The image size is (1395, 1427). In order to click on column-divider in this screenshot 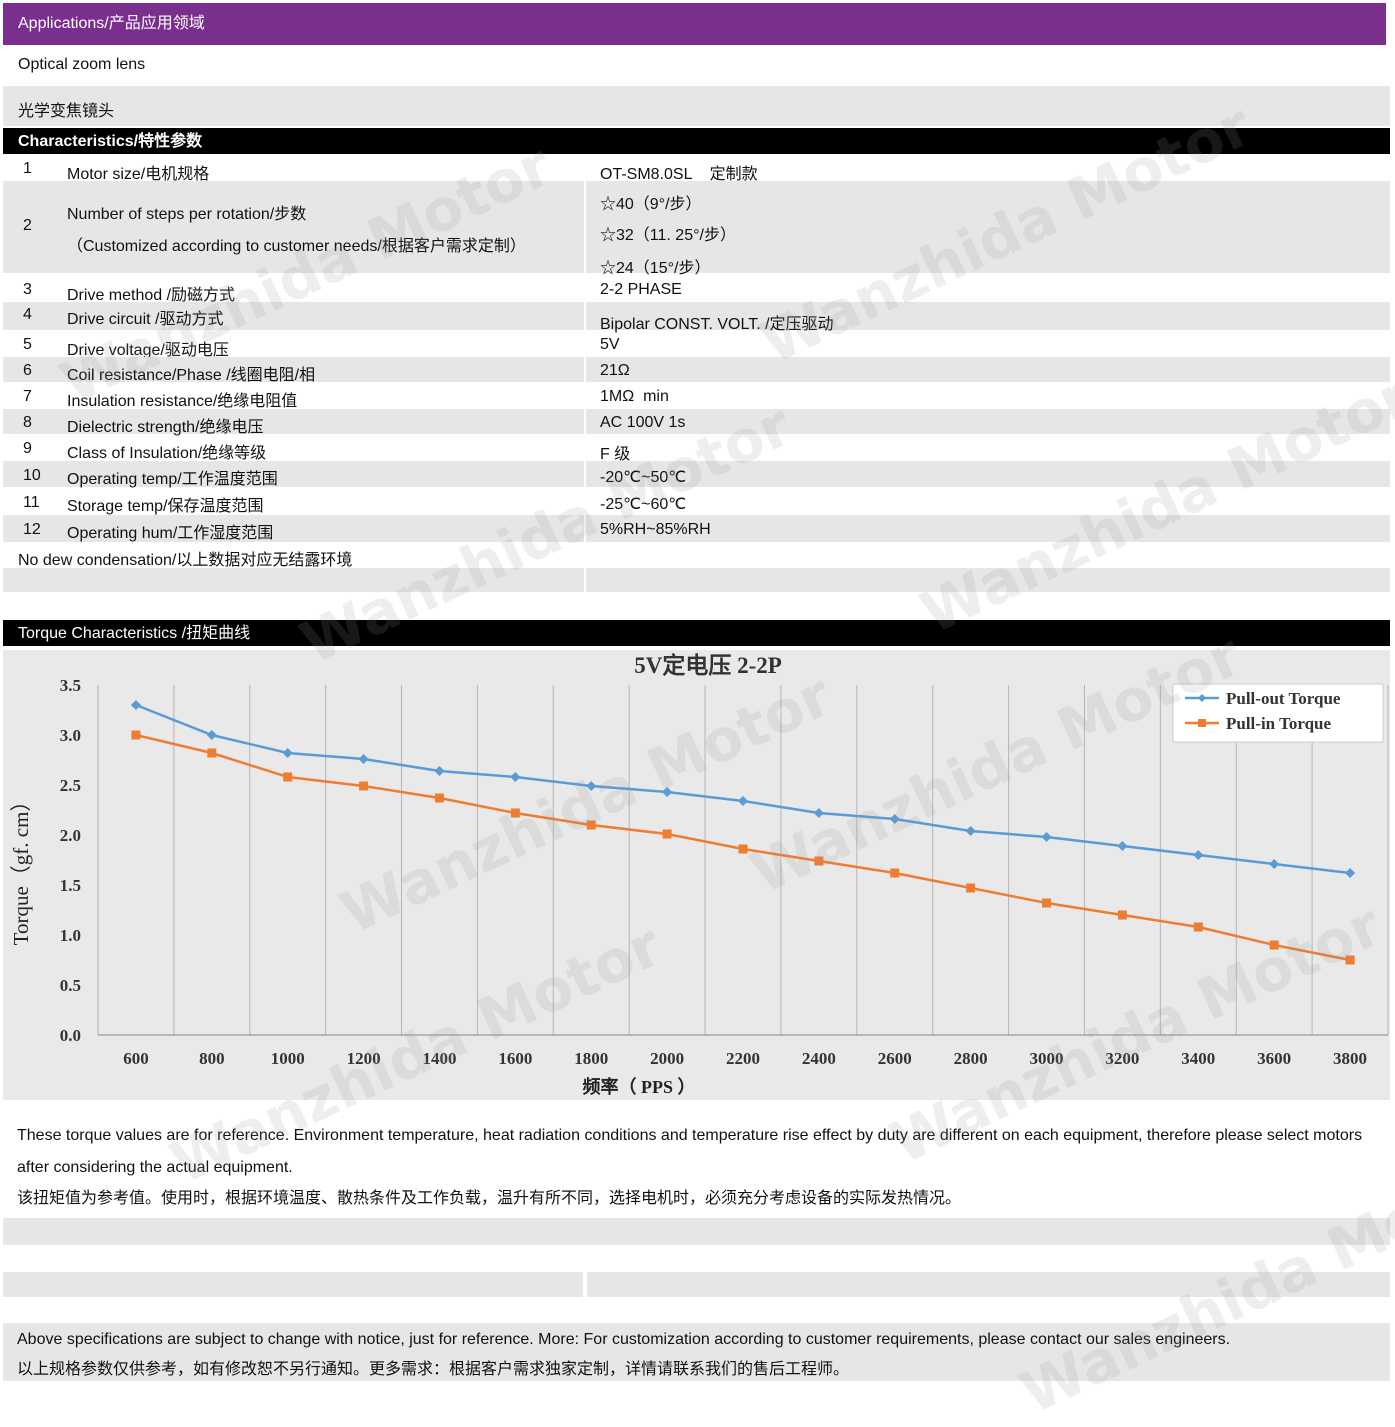, I will do `click(585, 374)`.